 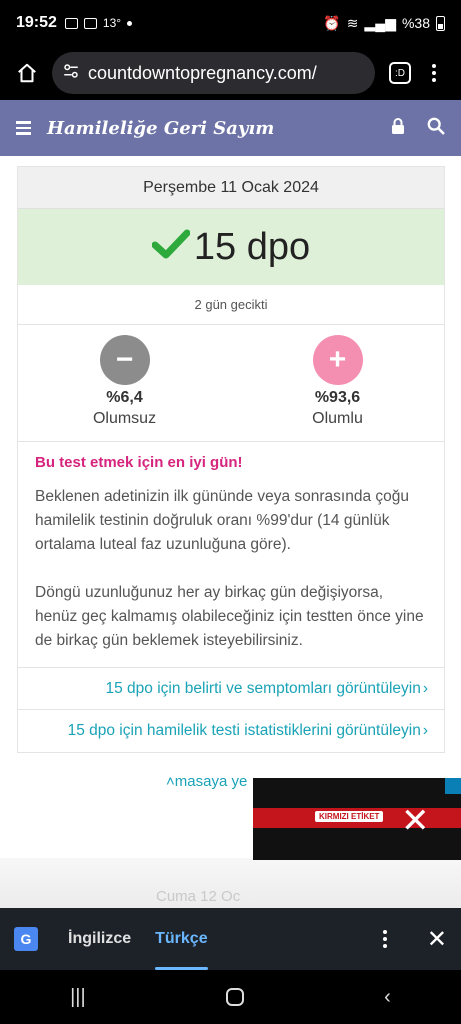 I want to click on status-bar: 19:52 13° ⏰ ≋ ▂▄▆ %38, so click(x=230, y=23).